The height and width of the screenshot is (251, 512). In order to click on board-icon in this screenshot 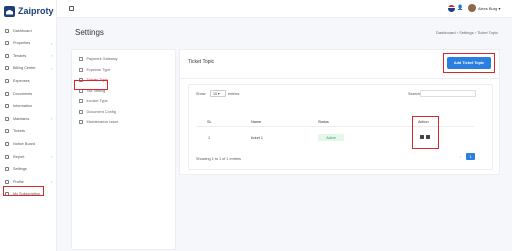, I will do `click(7, 143)`.